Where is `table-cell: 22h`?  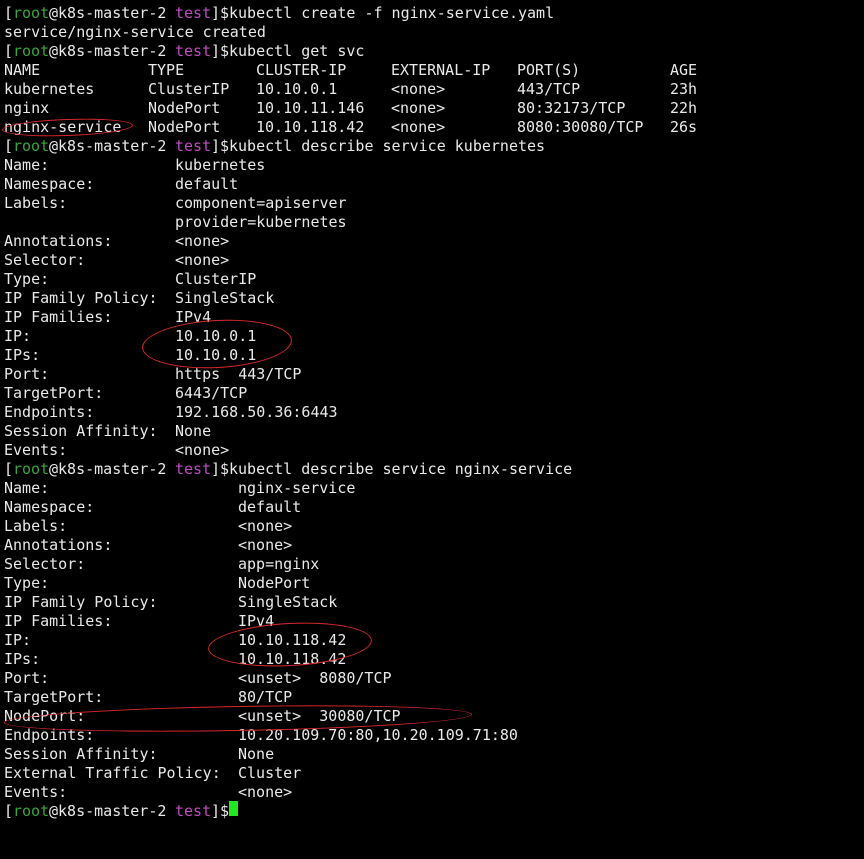 table-cell: 22h is located at coordinates (684, 108).